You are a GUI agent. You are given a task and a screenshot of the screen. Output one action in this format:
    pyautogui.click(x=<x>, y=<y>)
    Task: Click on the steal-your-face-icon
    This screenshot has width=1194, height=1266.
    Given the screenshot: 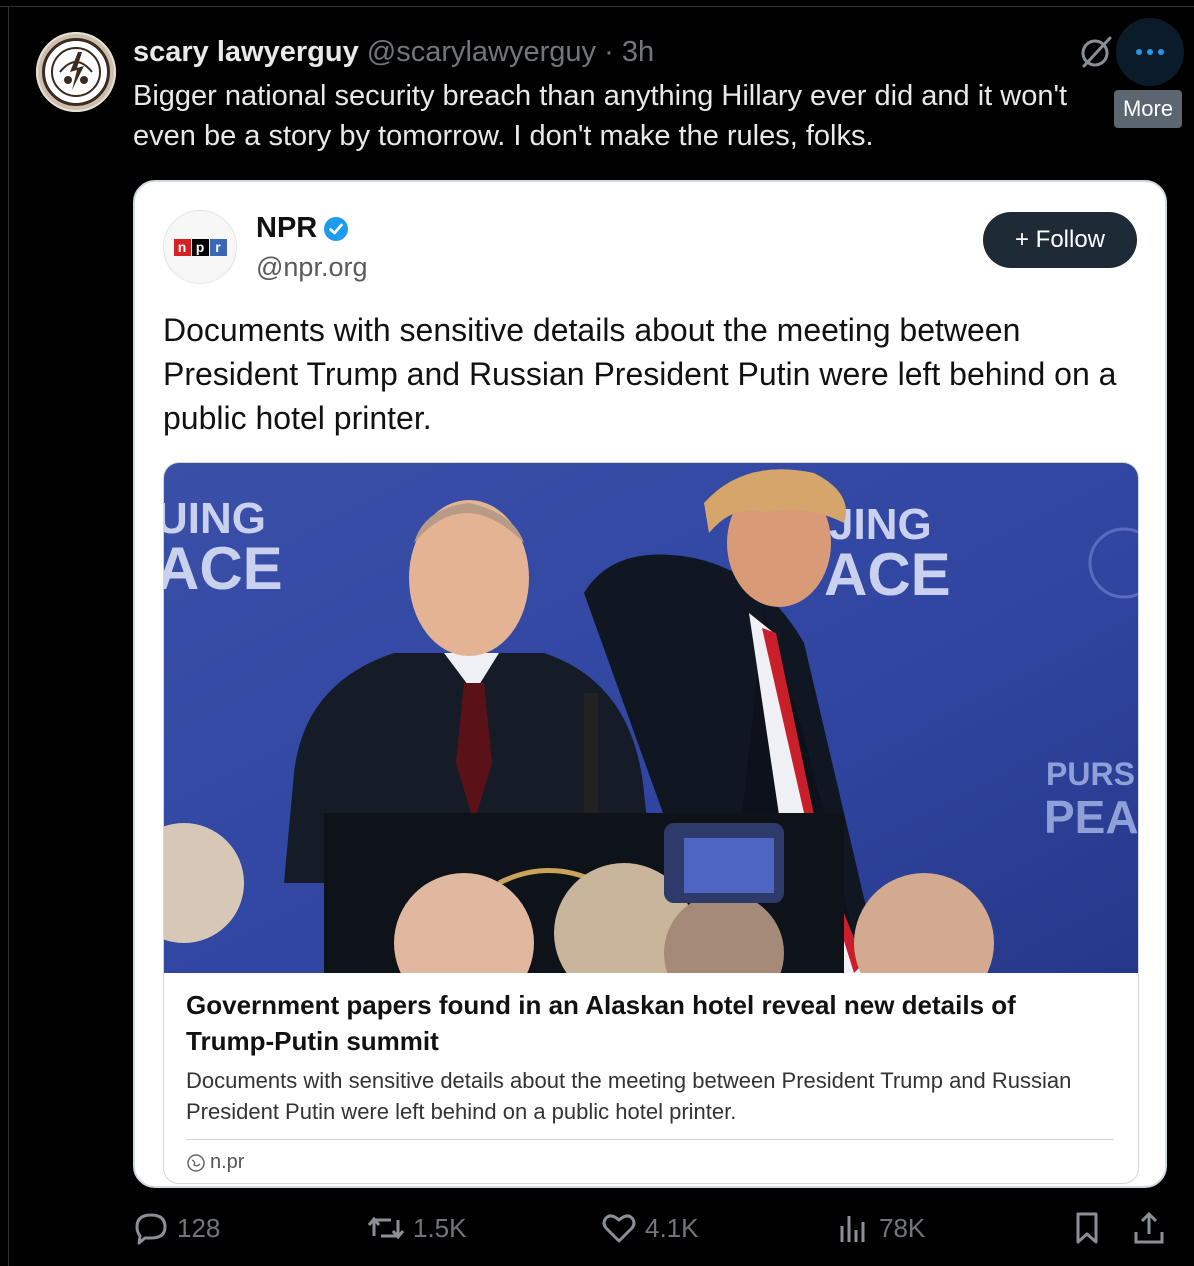 What is the action you would take?
    pyautogui.click(x=76, y=72)
    